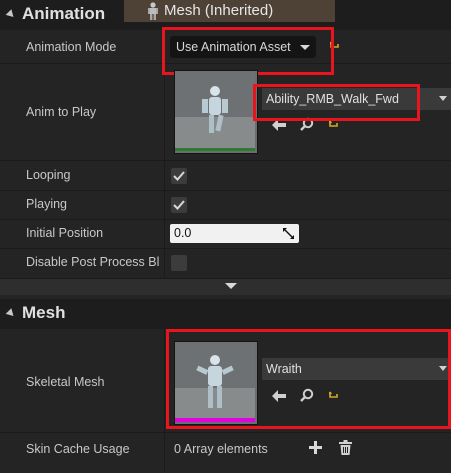  I want to click on skin-cache-usage-label: Skin Cache Usage, so click(78, 449).